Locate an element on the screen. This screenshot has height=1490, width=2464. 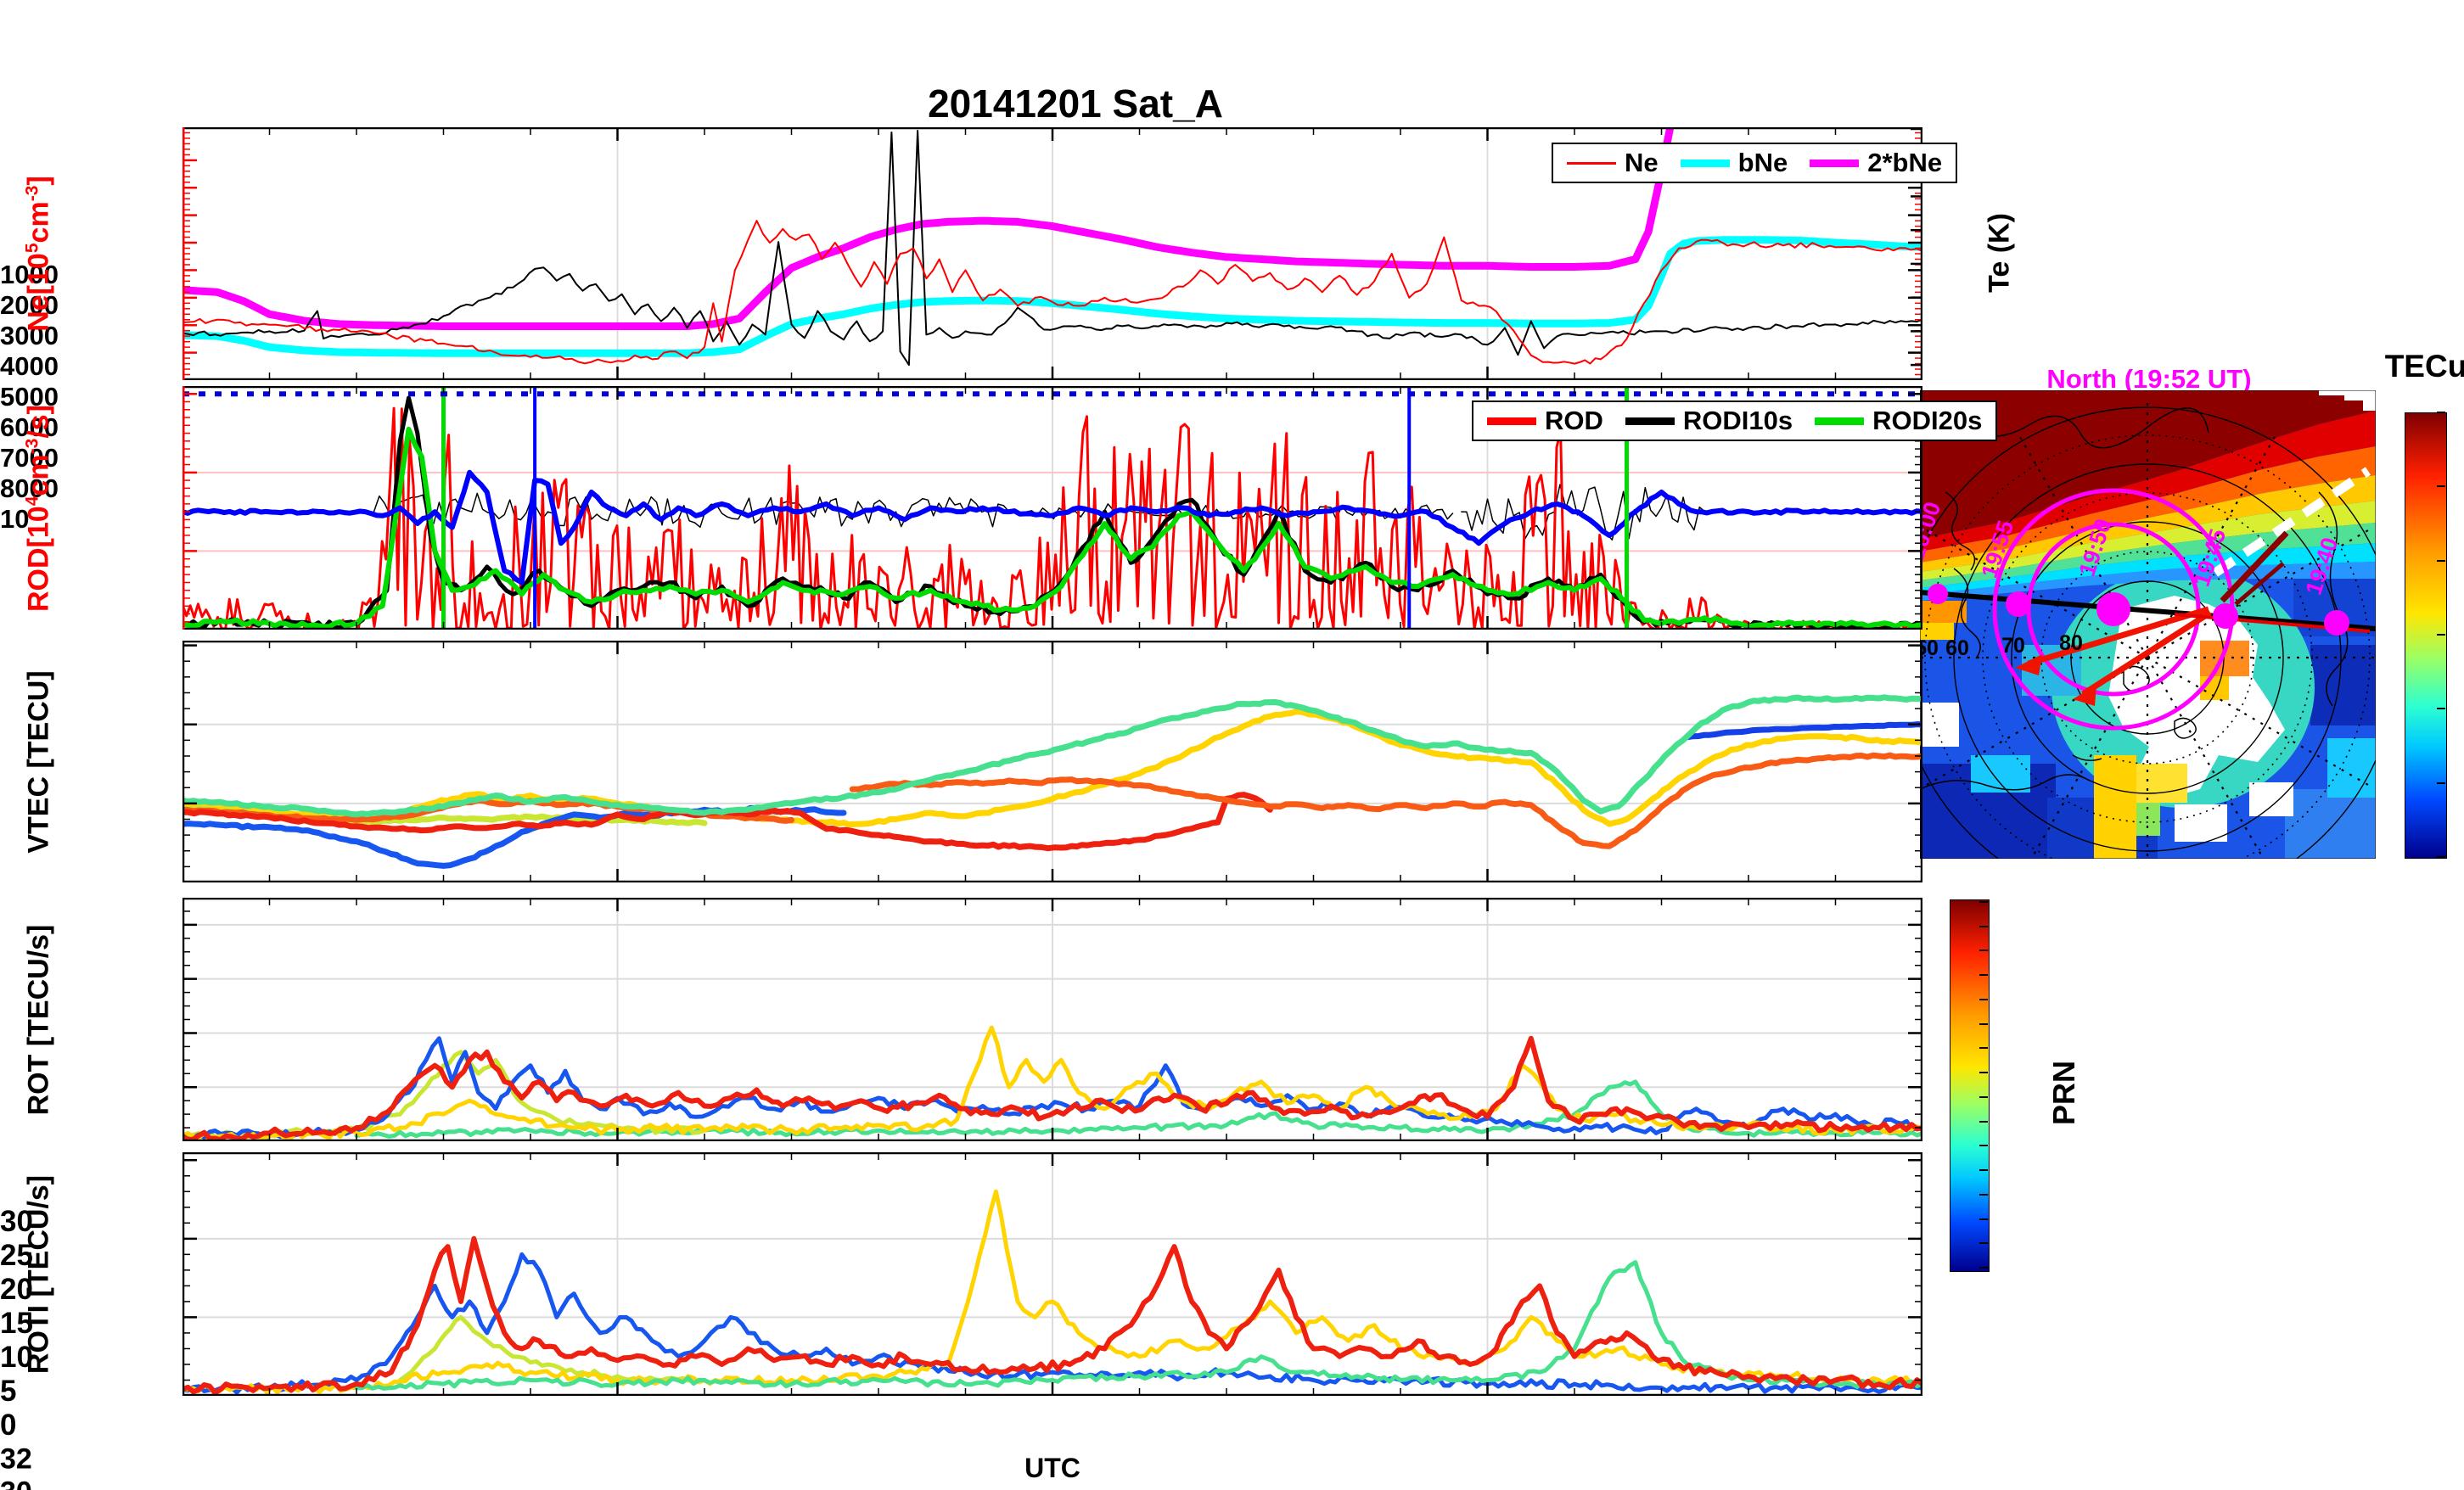
legend-rod: ROD RODI10s RODI20s is located at coordinates (1735, 421).